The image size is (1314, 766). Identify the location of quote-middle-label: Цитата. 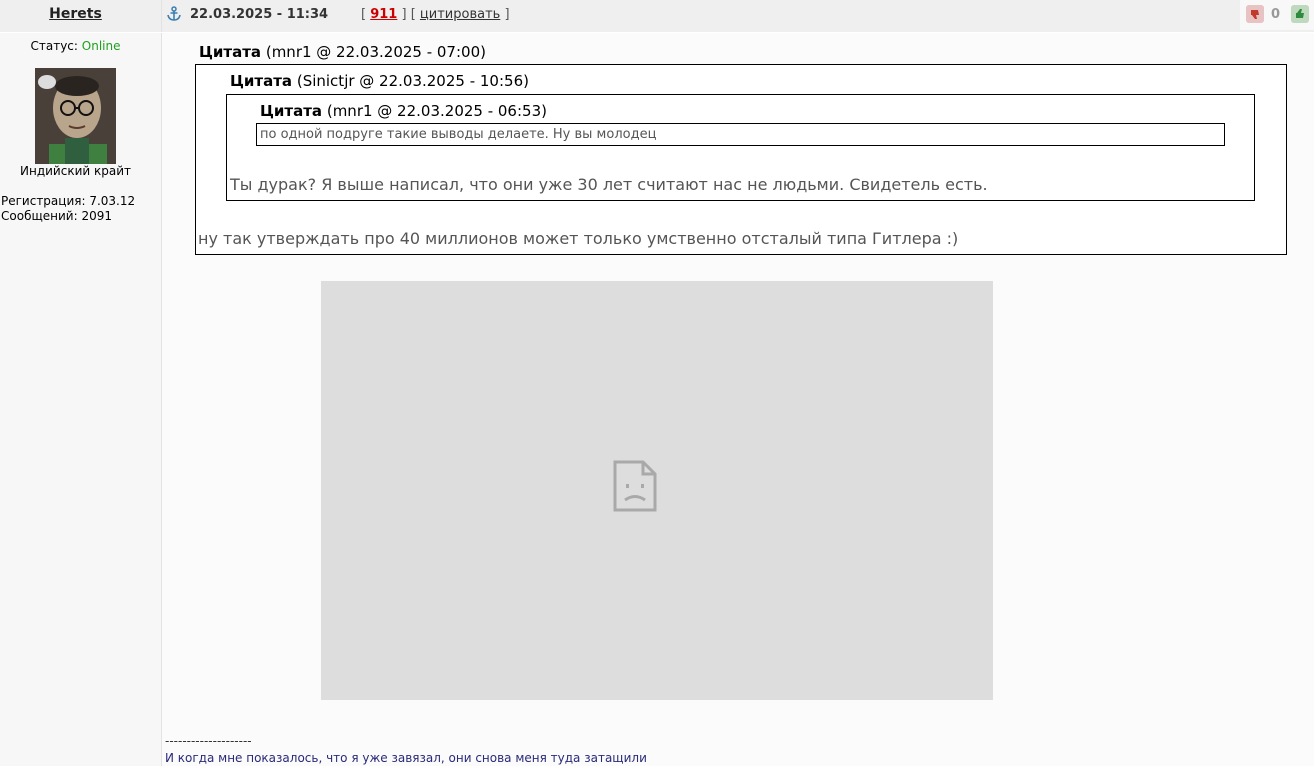
(261, 81).